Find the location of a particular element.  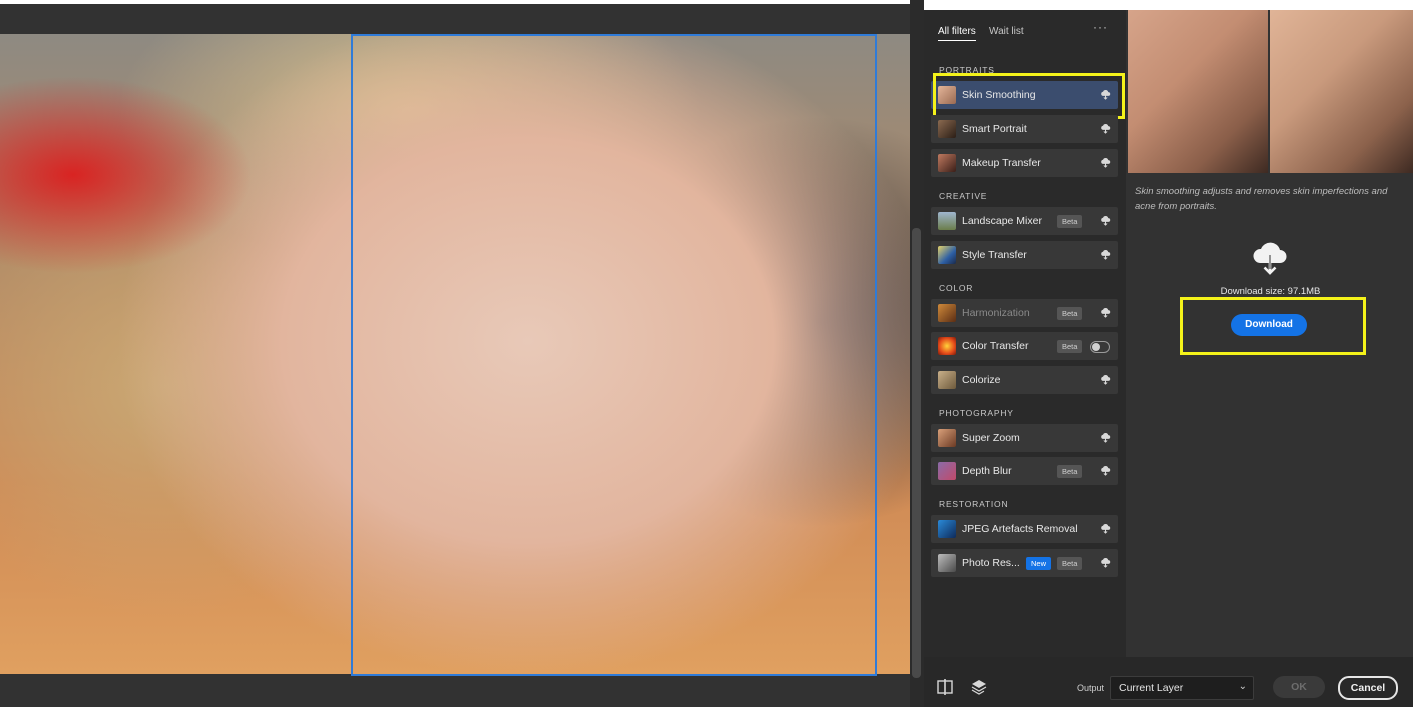

filter-item-landscape-mixer: Landscape Mixer Beta is located at coordinates (1024, 221).